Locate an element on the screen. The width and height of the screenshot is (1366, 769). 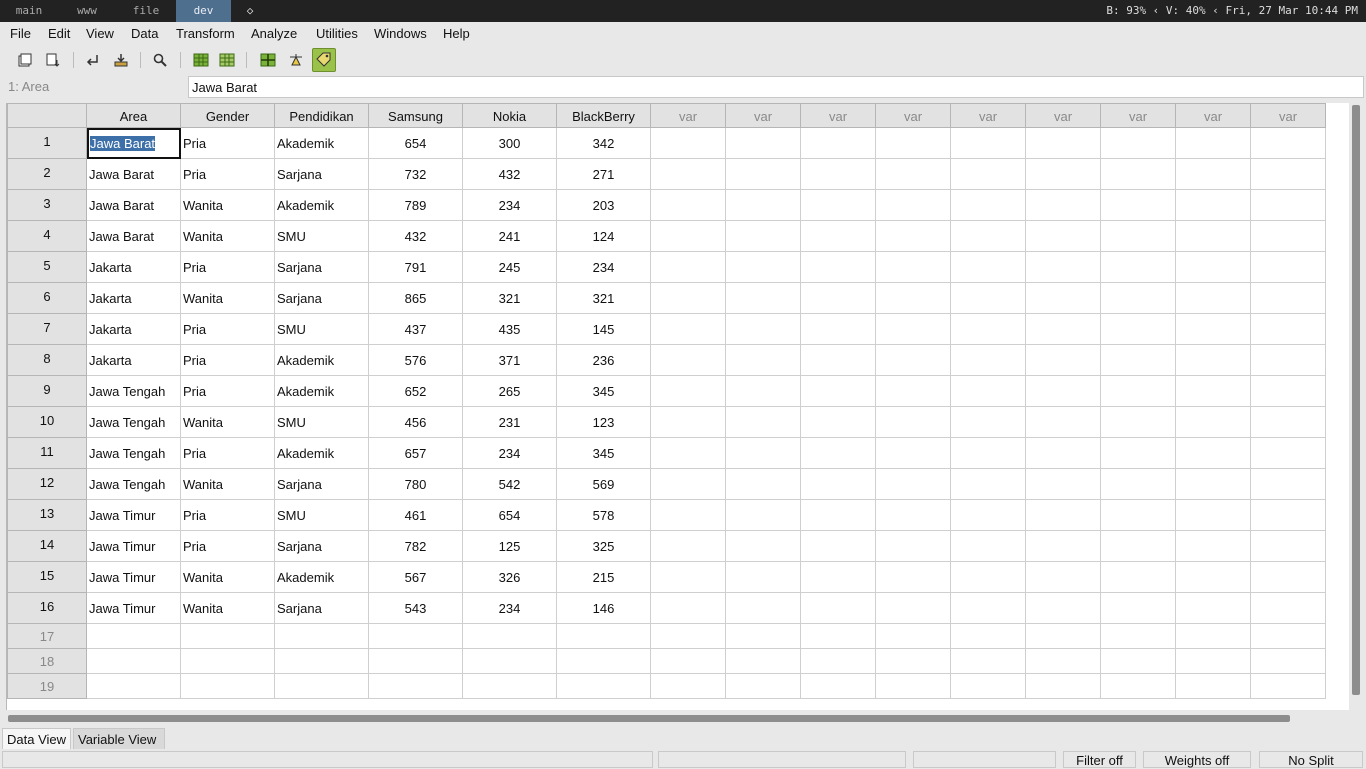
row-header: 5 is located at coordinates (47, 267).